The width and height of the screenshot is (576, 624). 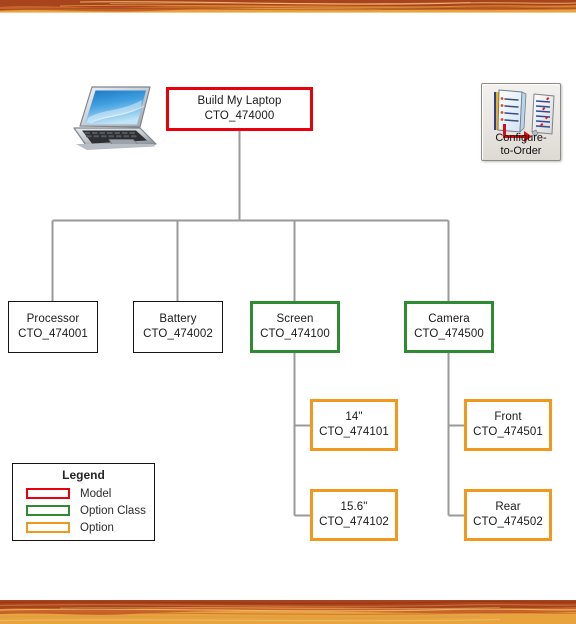 I want to click on decorative-band-top, so click(x=288, y=7).